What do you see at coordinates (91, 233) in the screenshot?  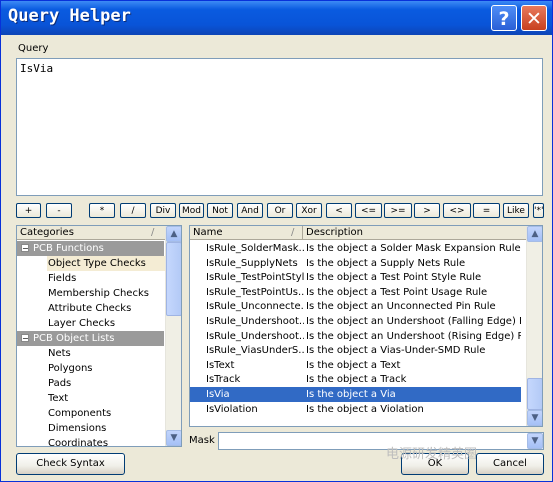 I see `categories-header: Categories /` at bounding box center [91, 233].